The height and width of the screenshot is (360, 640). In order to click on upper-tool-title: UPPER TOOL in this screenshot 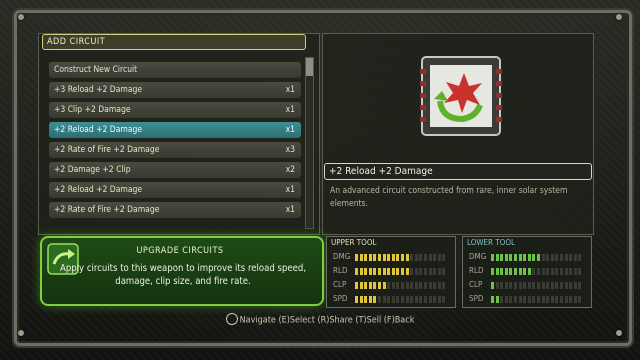, I will do `click(354, 242)`.